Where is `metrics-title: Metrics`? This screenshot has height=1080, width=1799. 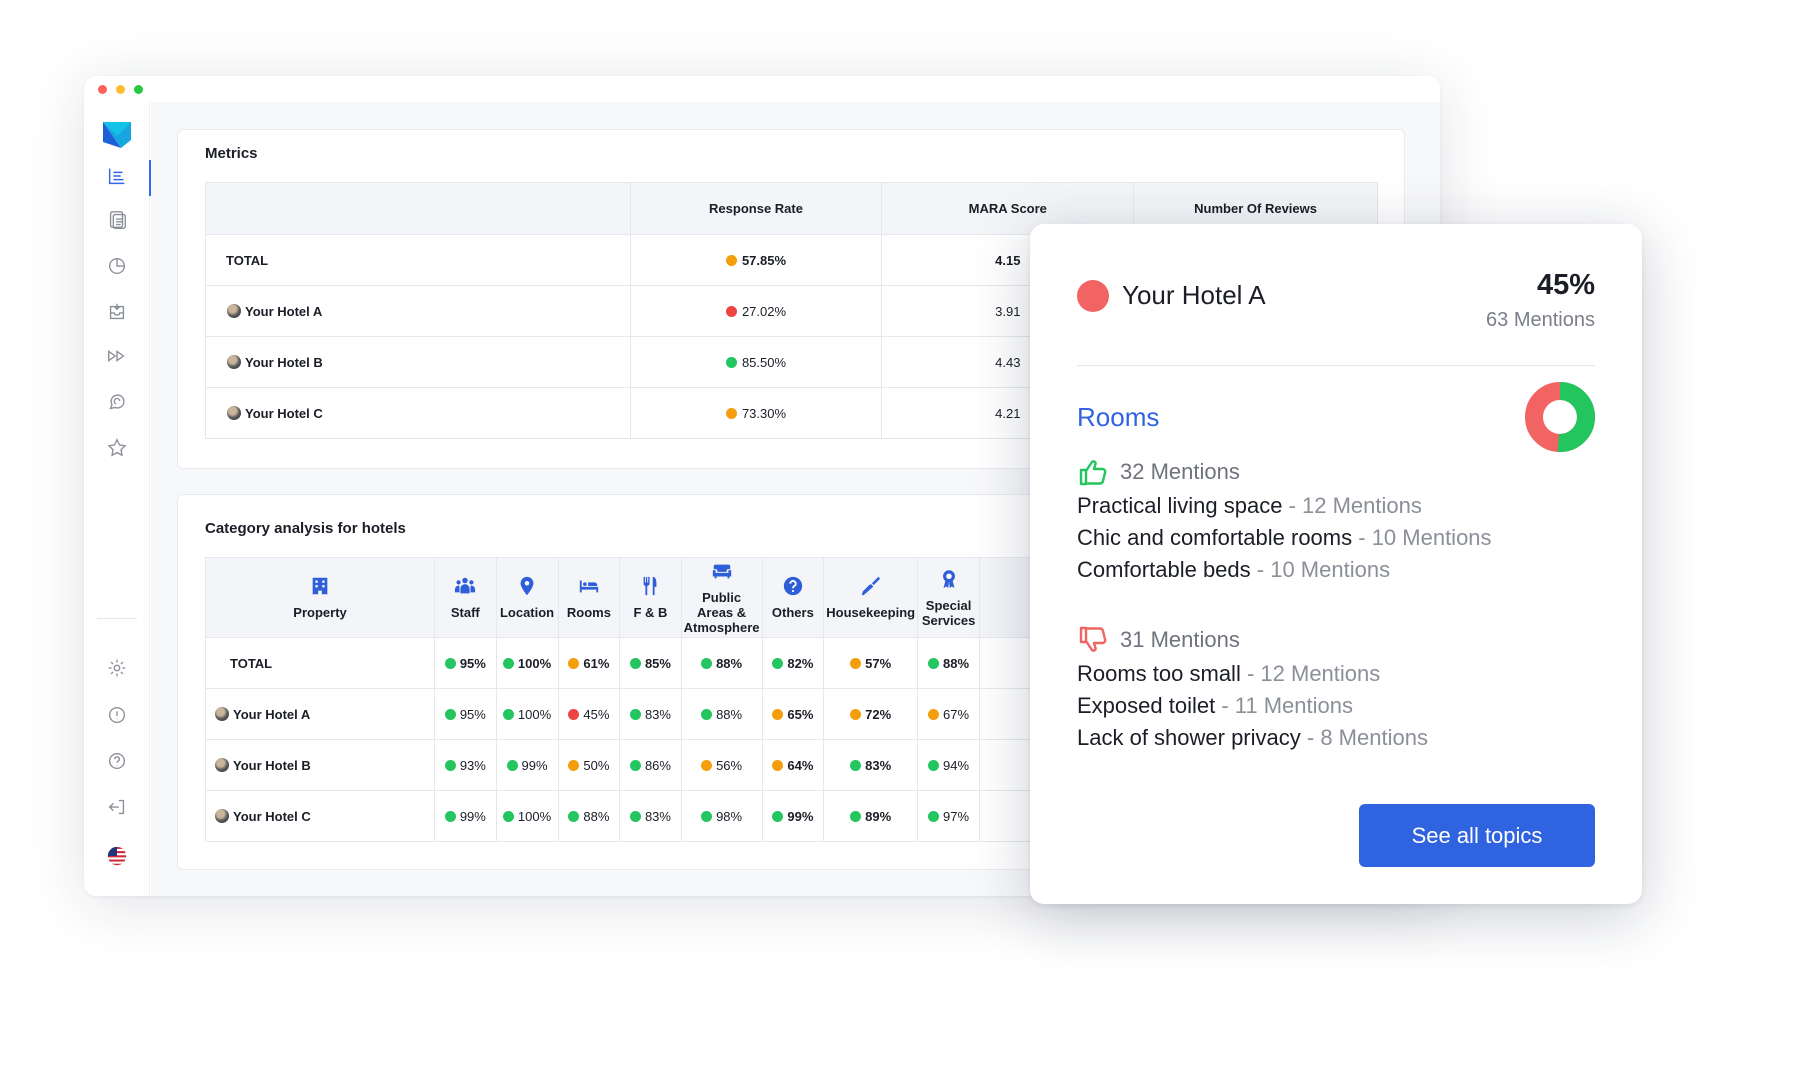 metrics-title: Metrics is located at coordinates (231, 153).